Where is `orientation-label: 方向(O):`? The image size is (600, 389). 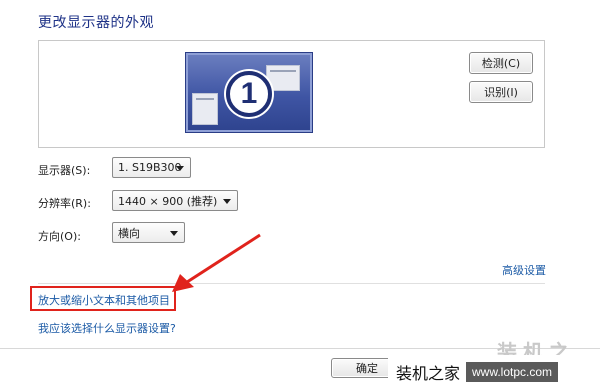
orientation-label: 方向(O): is located at coordinates (59, 236).